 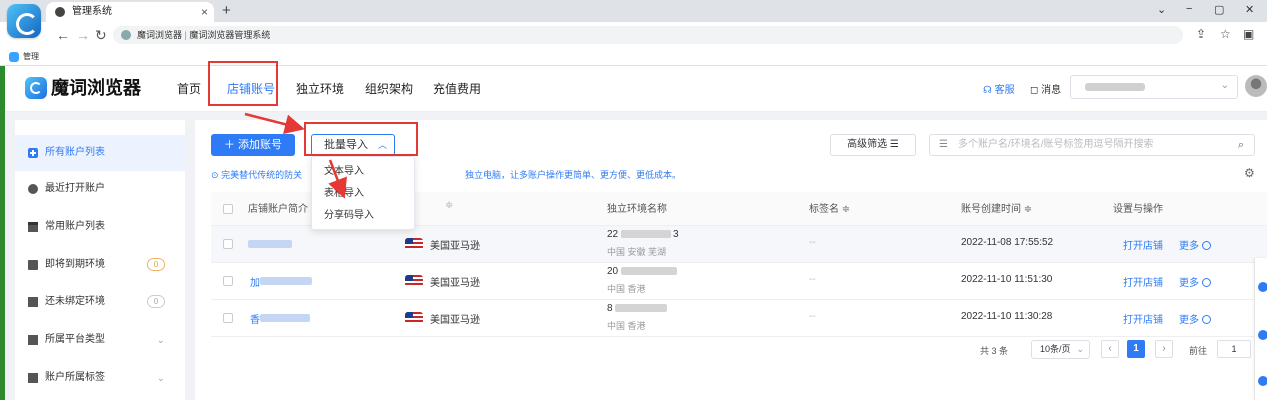 I want to click on avatar, so click(x=1256, y=86).